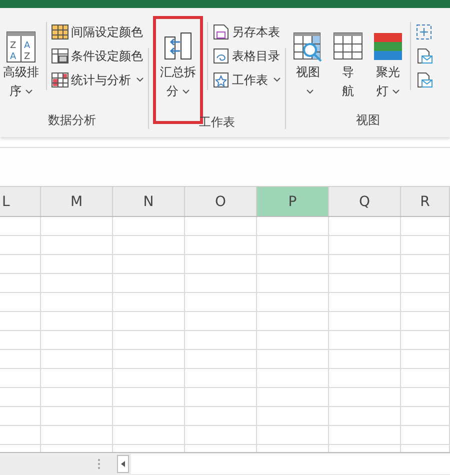 The height and width of the screenshot is (475, 450). What do you see at coordinates (97, 80) in the screenshot?
I see `ribbon-button: 统计与分析` at bounding box center [97, 80].